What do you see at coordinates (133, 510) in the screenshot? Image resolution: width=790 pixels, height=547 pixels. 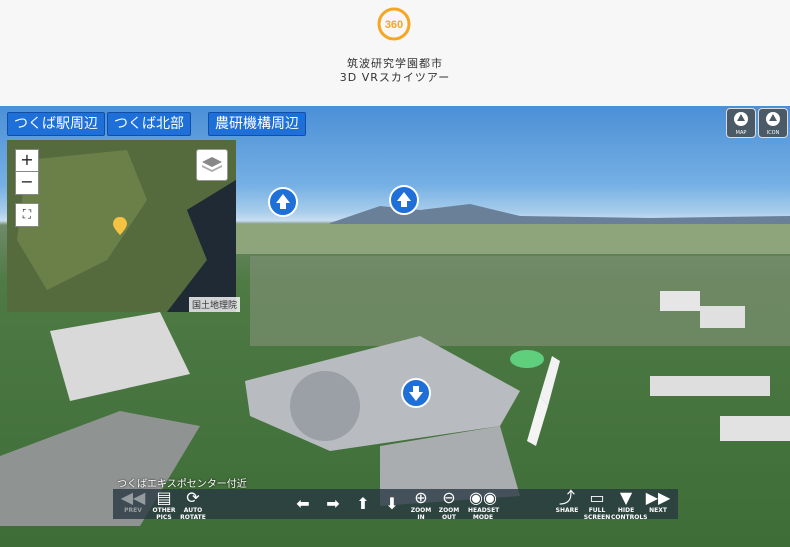 I see `prev-label: PREV` at bounding box center [133, 510].